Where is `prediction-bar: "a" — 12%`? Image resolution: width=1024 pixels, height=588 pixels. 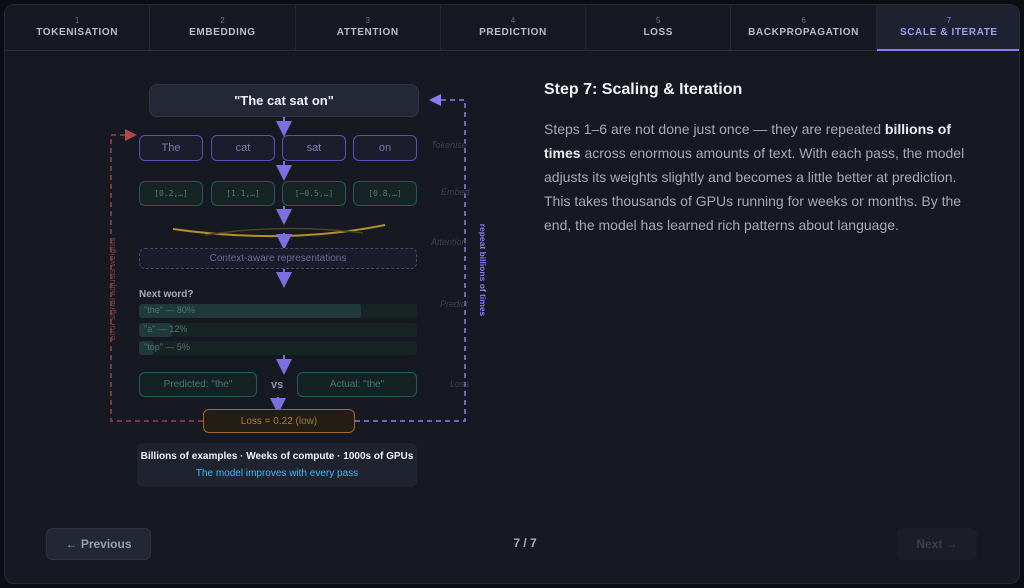
prediction-bar: "a" — 12% is located at coordinates (278, 330).